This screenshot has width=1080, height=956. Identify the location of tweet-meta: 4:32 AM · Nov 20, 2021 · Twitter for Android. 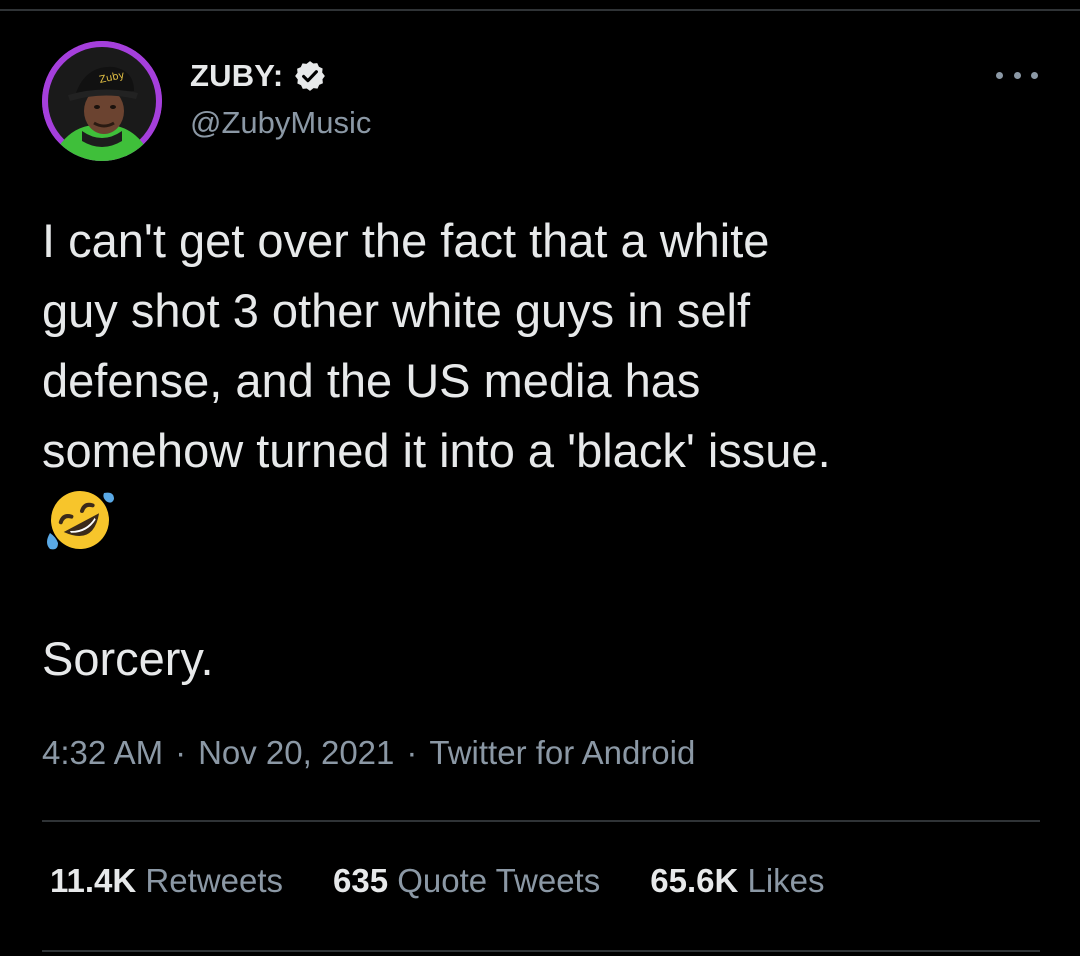
(368, 753).